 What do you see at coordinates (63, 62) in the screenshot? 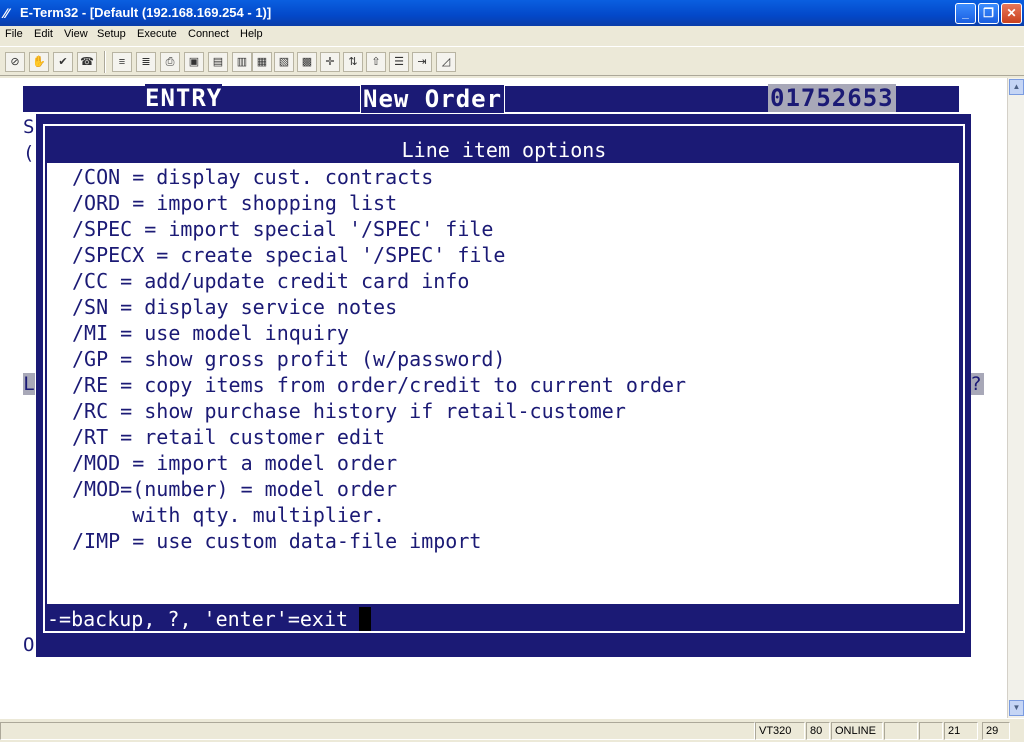
I see `connect-icon: ✔` at bounding box center [63, 62].